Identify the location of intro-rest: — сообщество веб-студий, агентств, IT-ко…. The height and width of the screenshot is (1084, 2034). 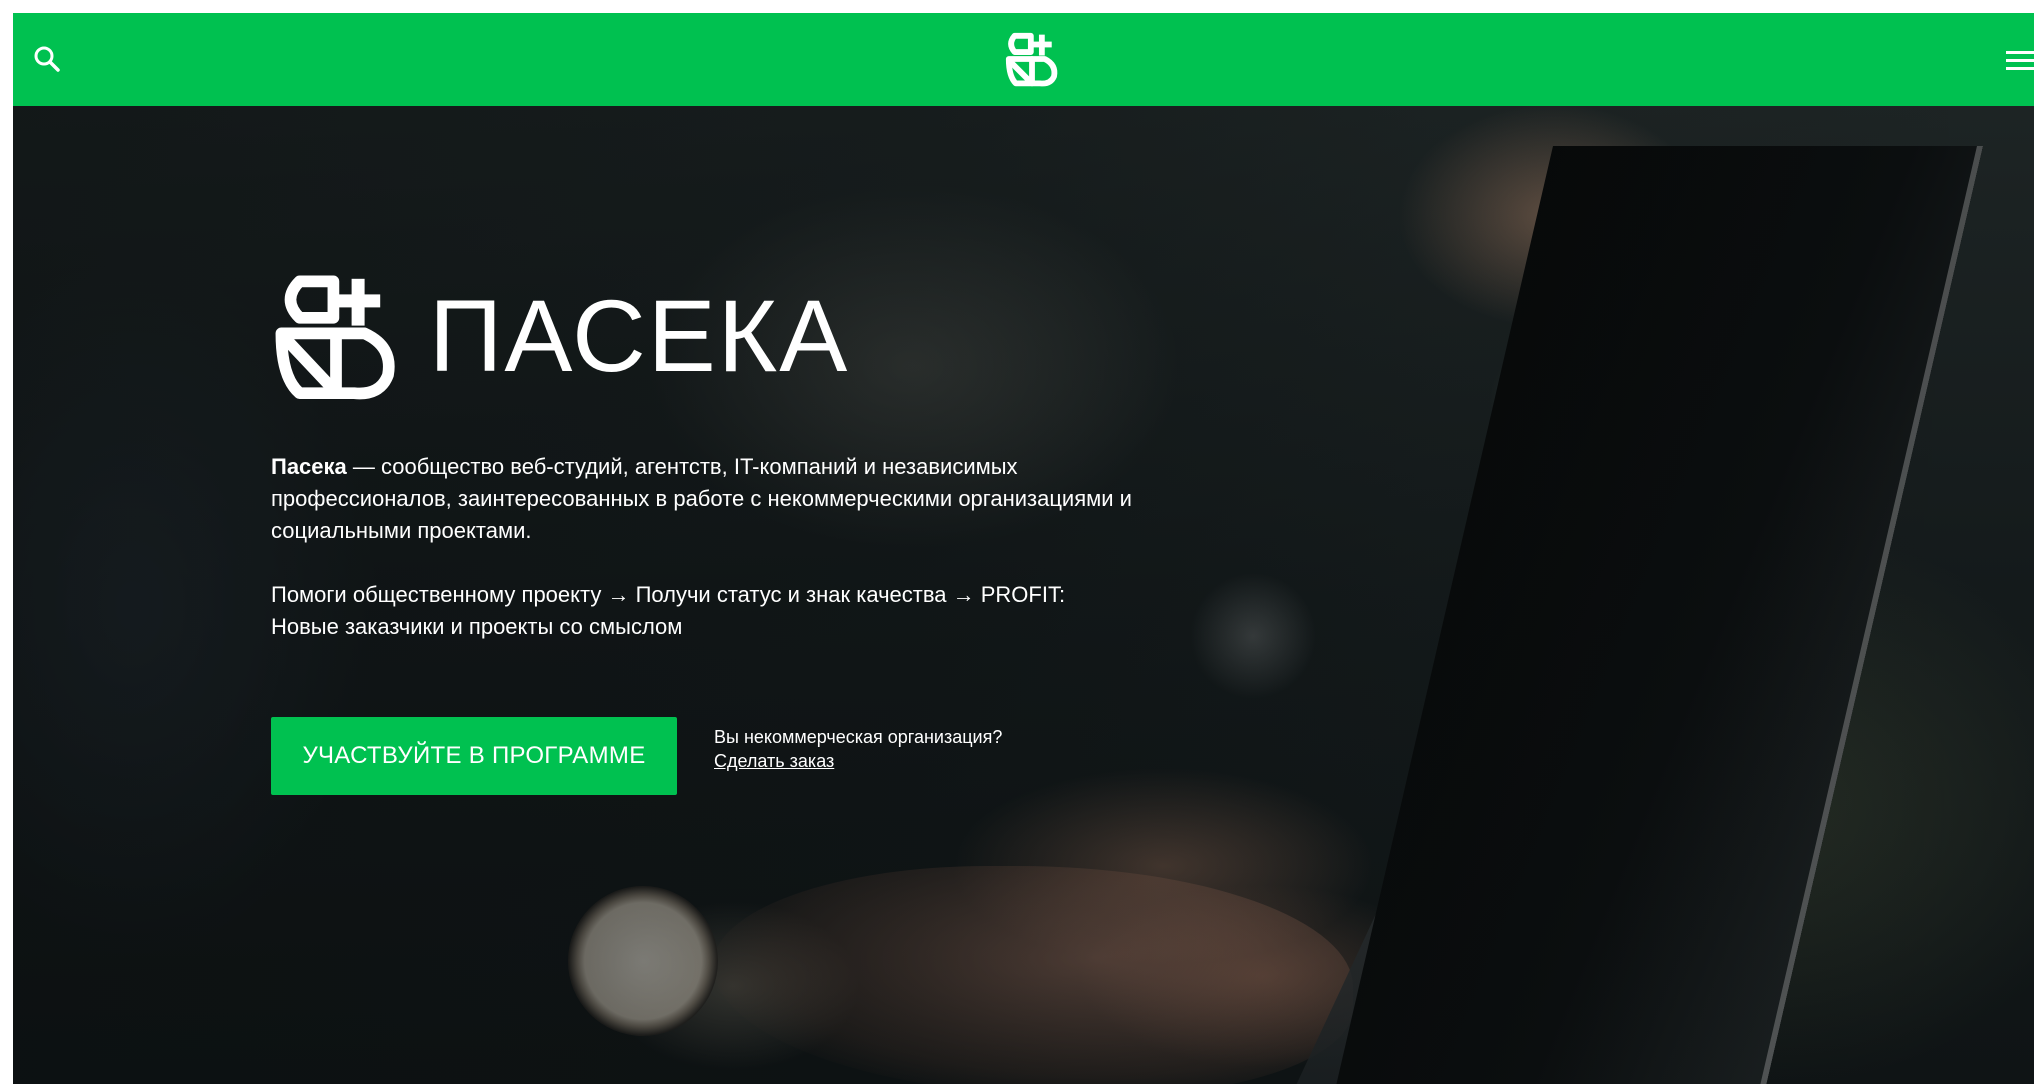
(701, 498).